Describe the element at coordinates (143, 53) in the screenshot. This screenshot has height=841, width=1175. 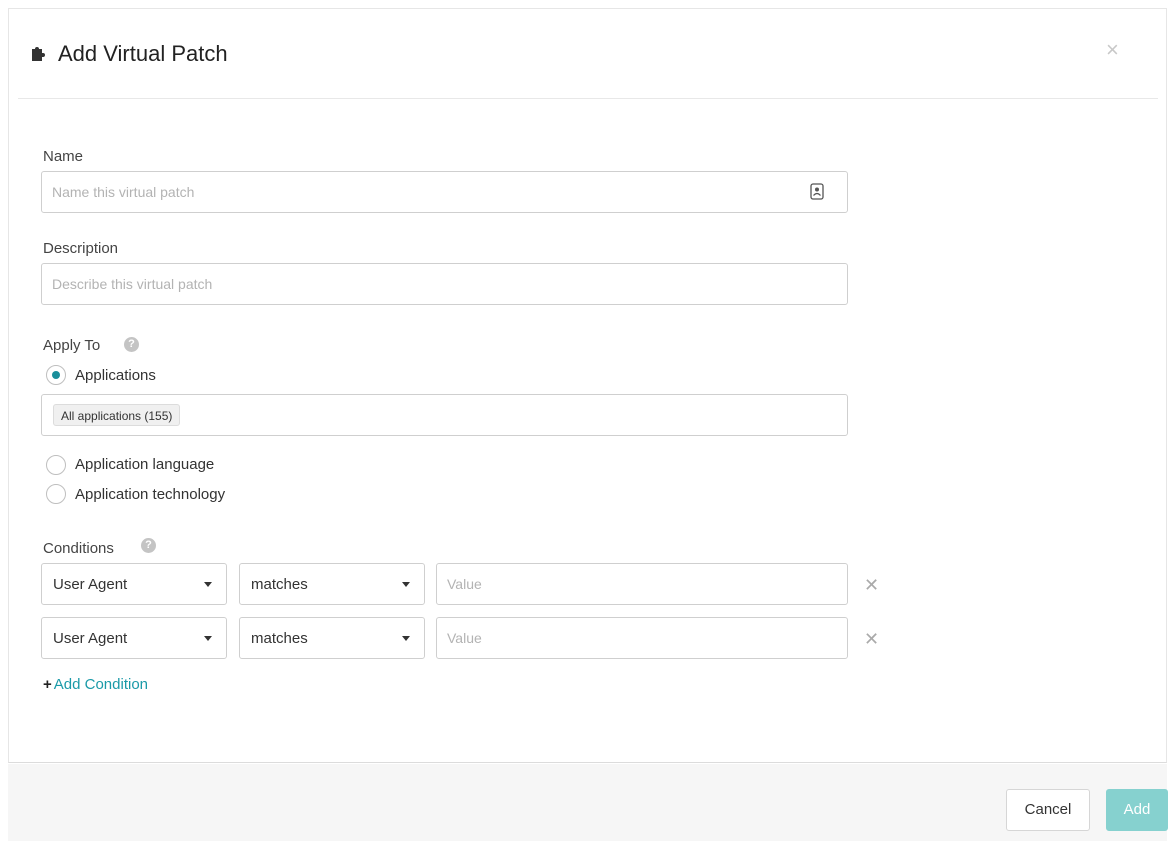
I see `dialog-title: Add Virtual Patch` at that location.